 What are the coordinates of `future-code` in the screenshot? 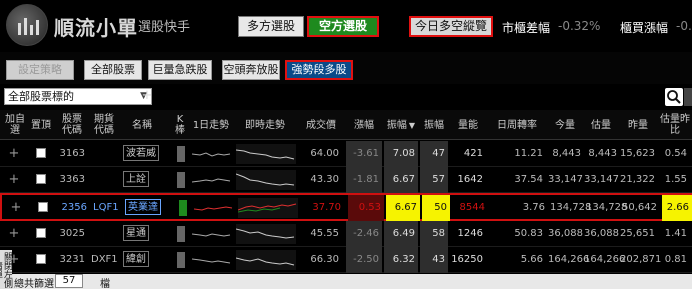 It's located at (103, 234).